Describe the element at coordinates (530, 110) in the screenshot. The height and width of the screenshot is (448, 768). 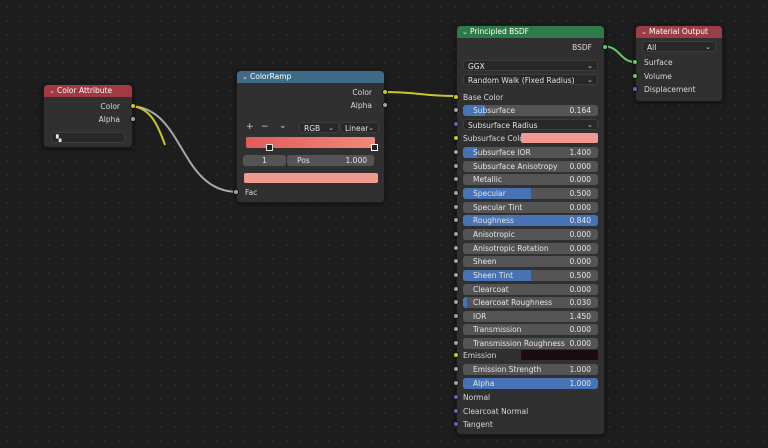
I see `subsurface-field: Subsurface 0.164` at that location.